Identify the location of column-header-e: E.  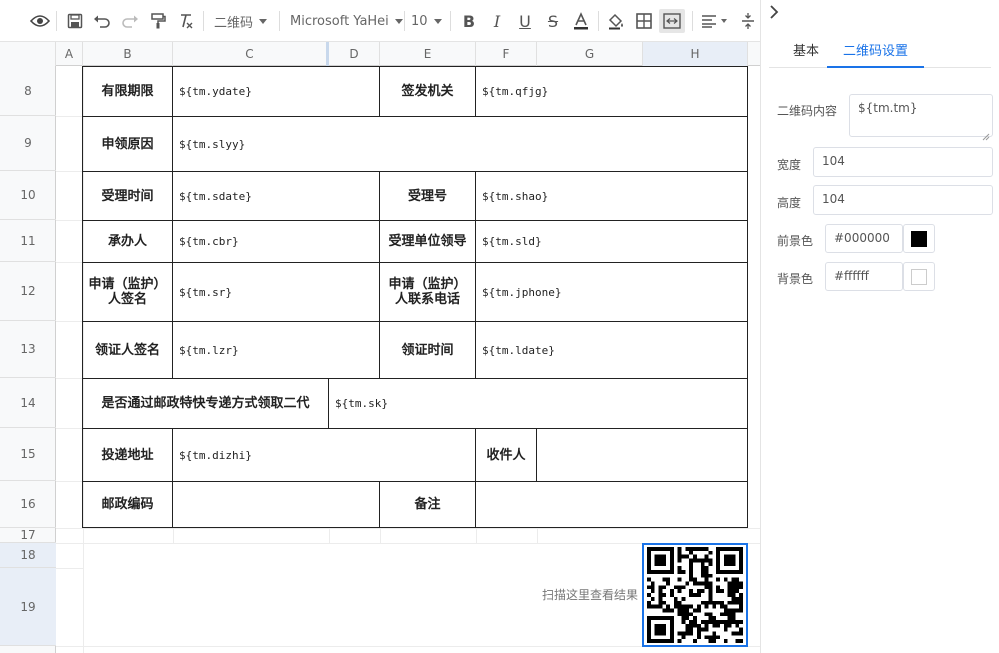
(428, 54).